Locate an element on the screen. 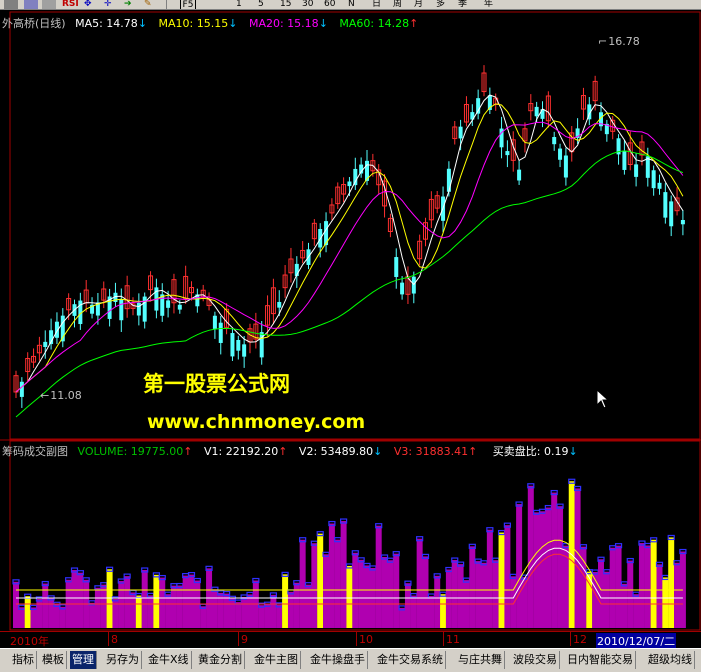 This screenshot has width=701, height=672. tab-5: 黄金分割 is located at coordinates (220, 660).